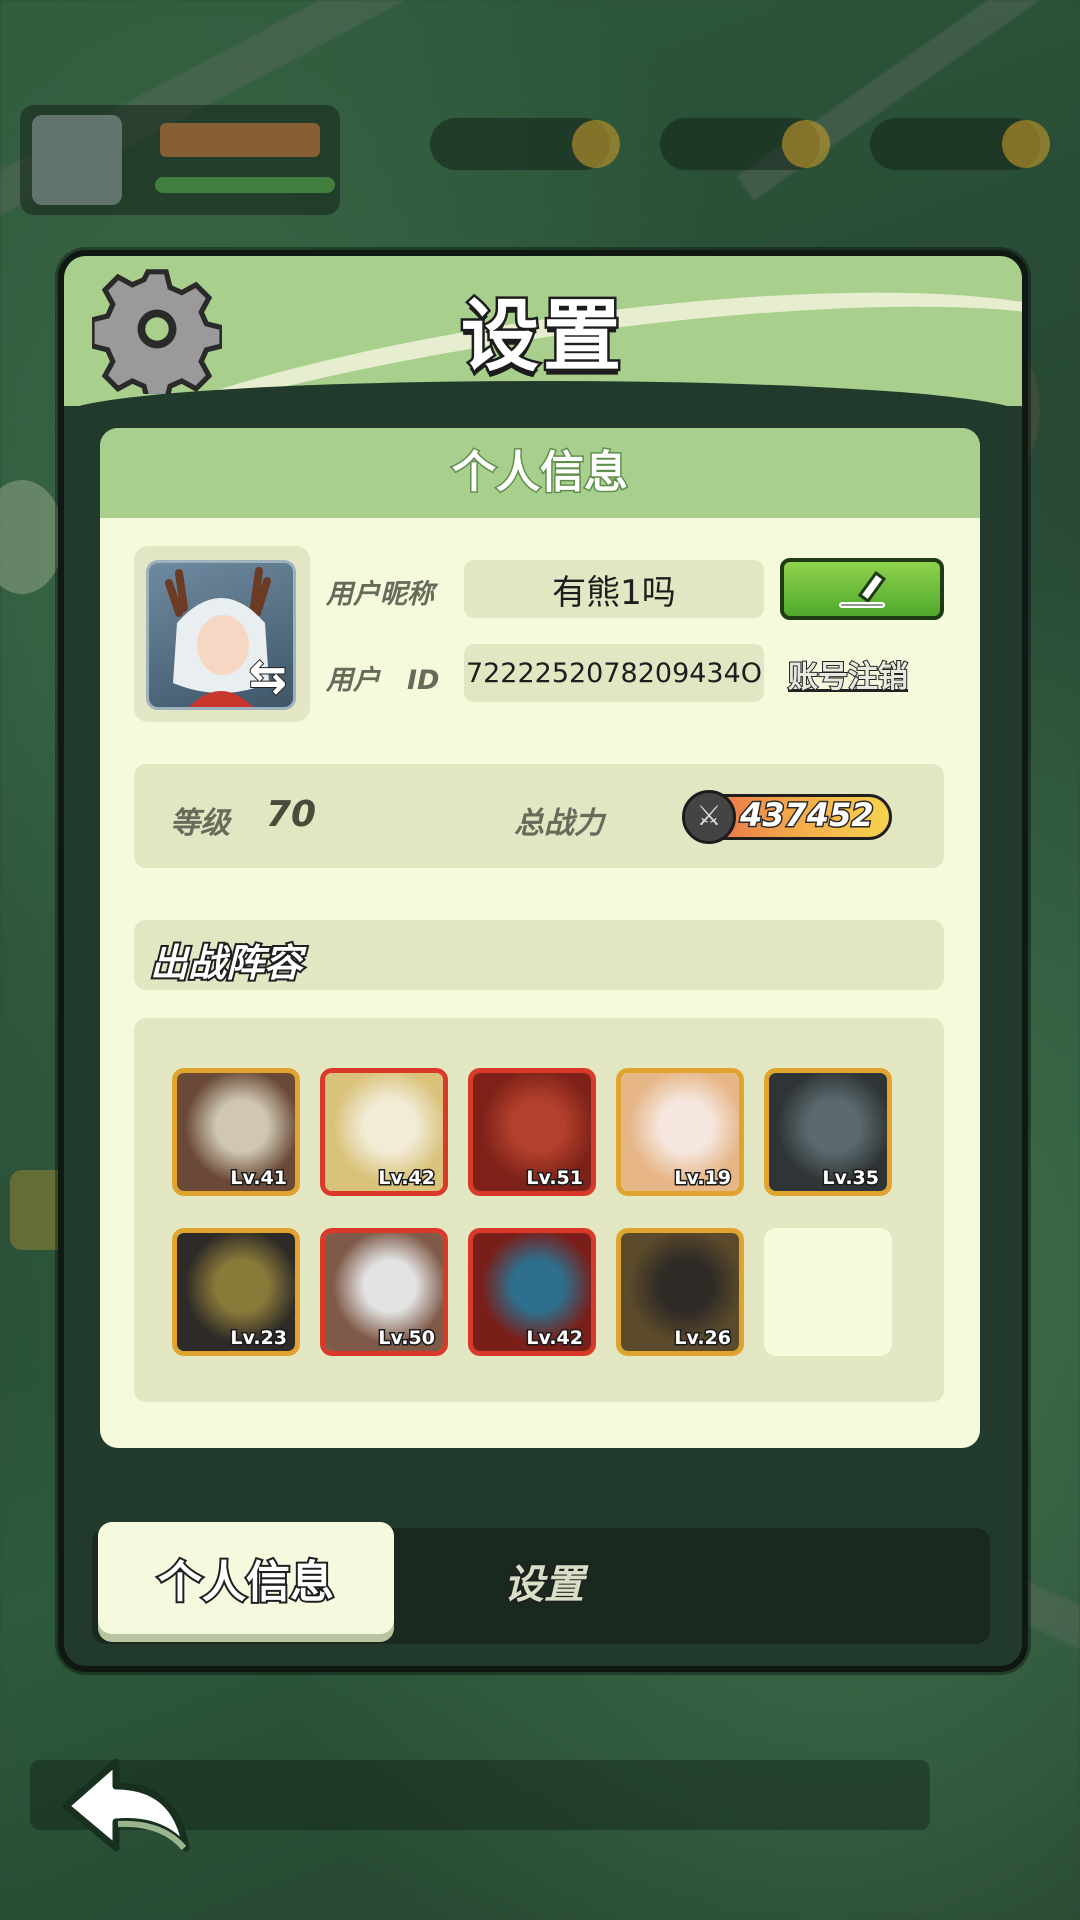  I want to click on power-value: 437452, so click(807, 815).